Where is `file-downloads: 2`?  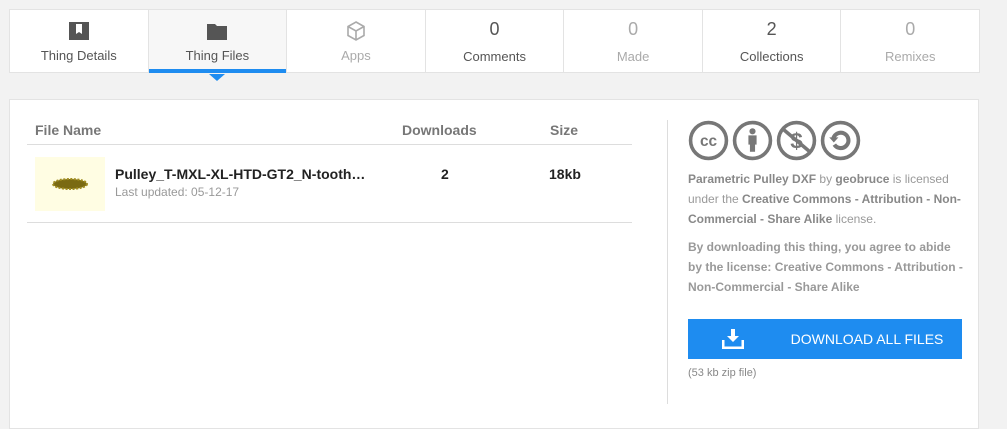
file-downloads: 2 is located at coordinates (445, 174).